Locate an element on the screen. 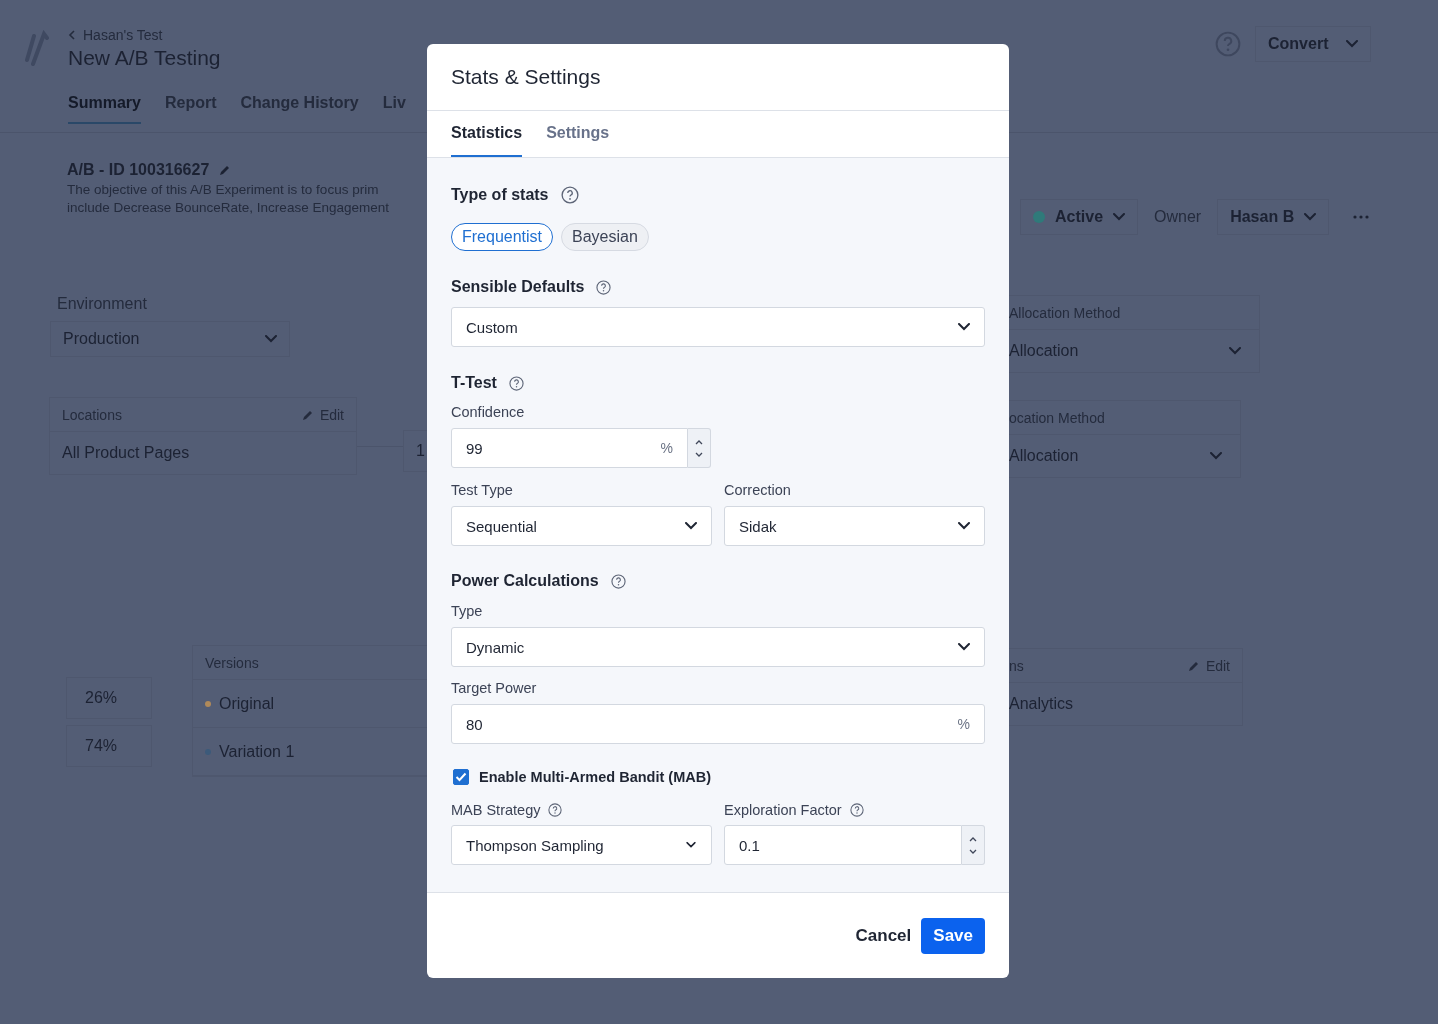 The height and width of the screenshot is (1024, 1438). mab-strategy-select: Thompson Sampling is located at coordinates (581, 845).